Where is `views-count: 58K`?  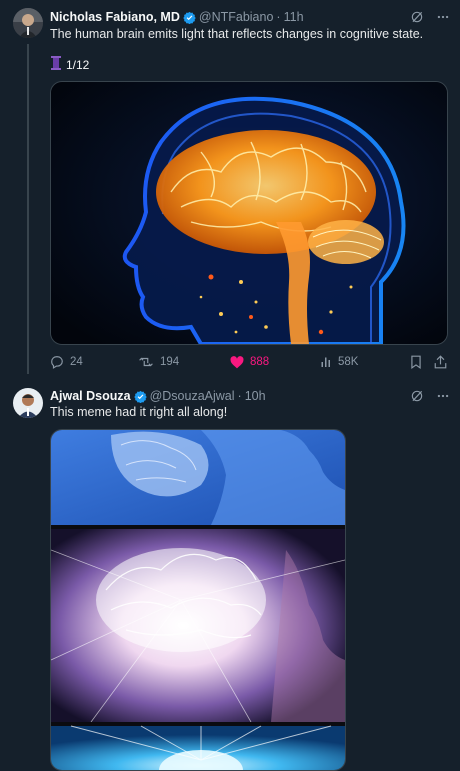 views-count: 58K is located at coordinates (348, 362).